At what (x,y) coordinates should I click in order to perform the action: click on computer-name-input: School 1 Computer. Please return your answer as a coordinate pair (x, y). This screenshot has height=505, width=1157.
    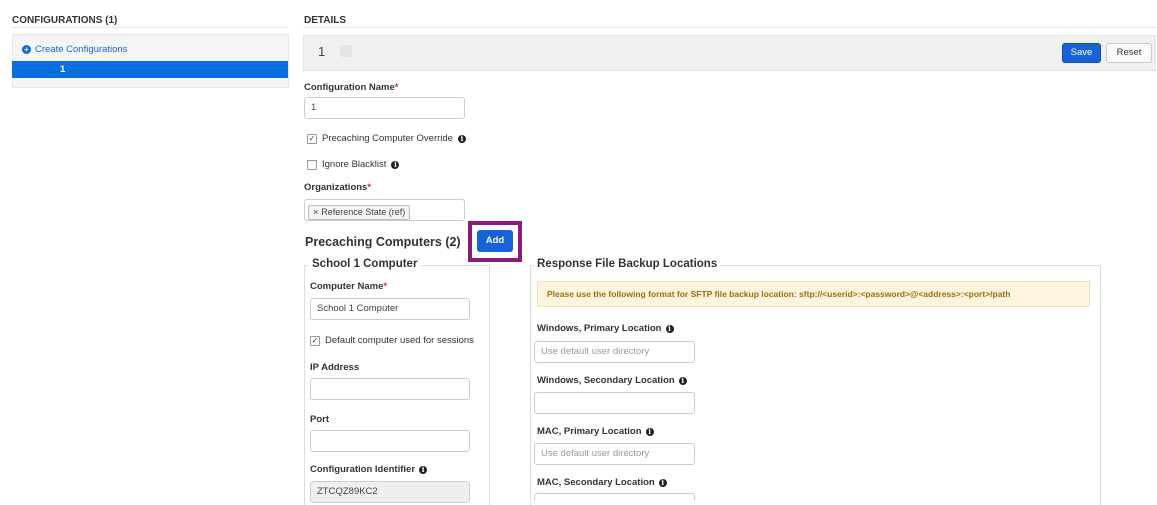
    Looking at the image, I should click on (390, 309).